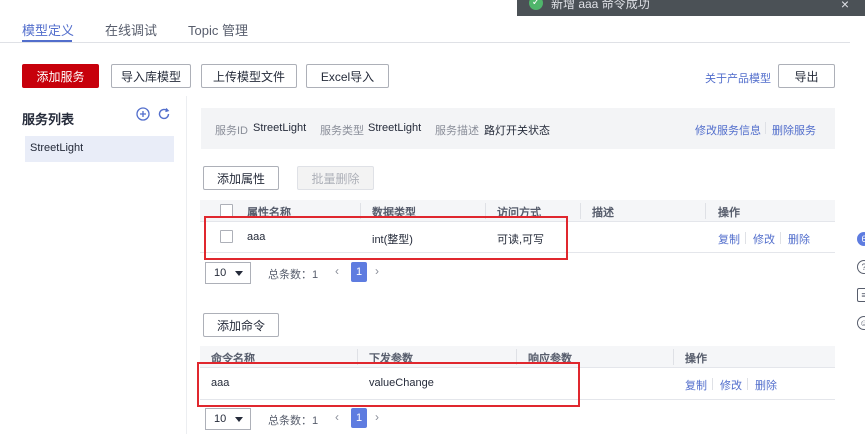 Image resolution: width=865 pixels, height=434 pixels. Describe the element at coordinates (861, 267) in the screenshot. I see `question-icon: ?` at that location.